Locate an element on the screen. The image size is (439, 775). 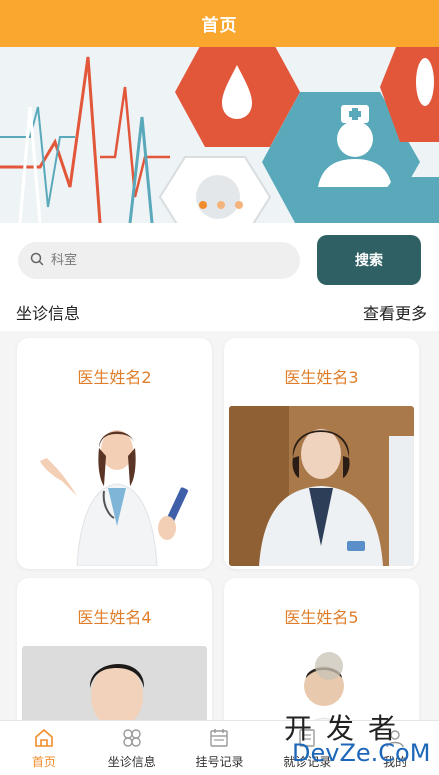
tab-visits: 就诊记录 is located at coordinates (307, 748).